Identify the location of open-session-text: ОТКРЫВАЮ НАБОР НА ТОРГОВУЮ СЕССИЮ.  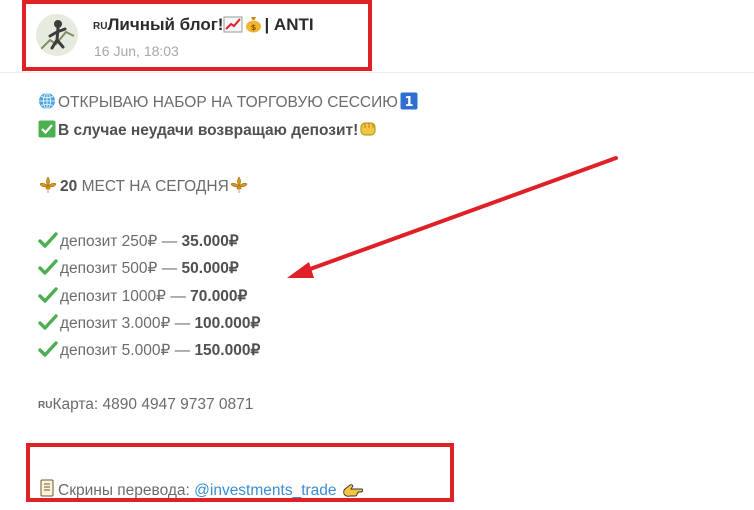
(228, 102).